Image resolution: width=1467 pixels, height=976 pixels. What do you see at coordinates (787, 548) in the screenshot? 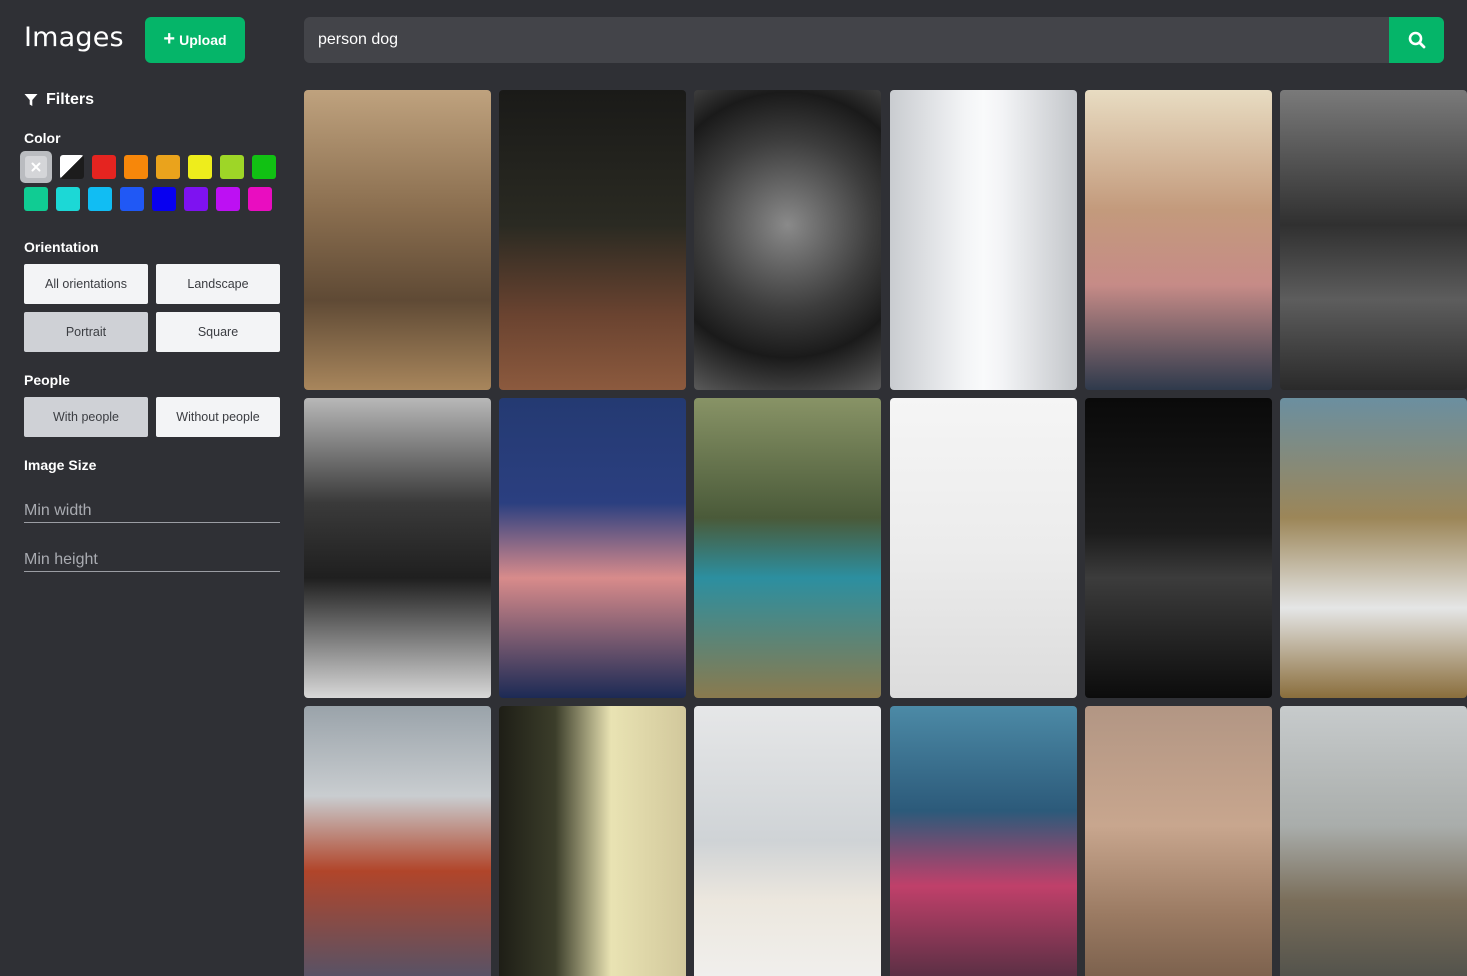
I see `result-image-woman-tie-dye-shirt-field` at bounding box center [787, 548].